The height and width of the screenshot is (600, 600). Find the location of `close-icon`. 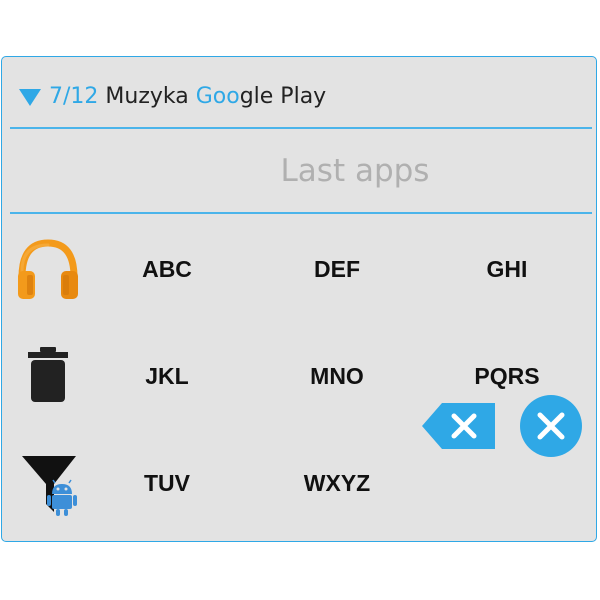

close-icon is located at coordinates (551, 426).